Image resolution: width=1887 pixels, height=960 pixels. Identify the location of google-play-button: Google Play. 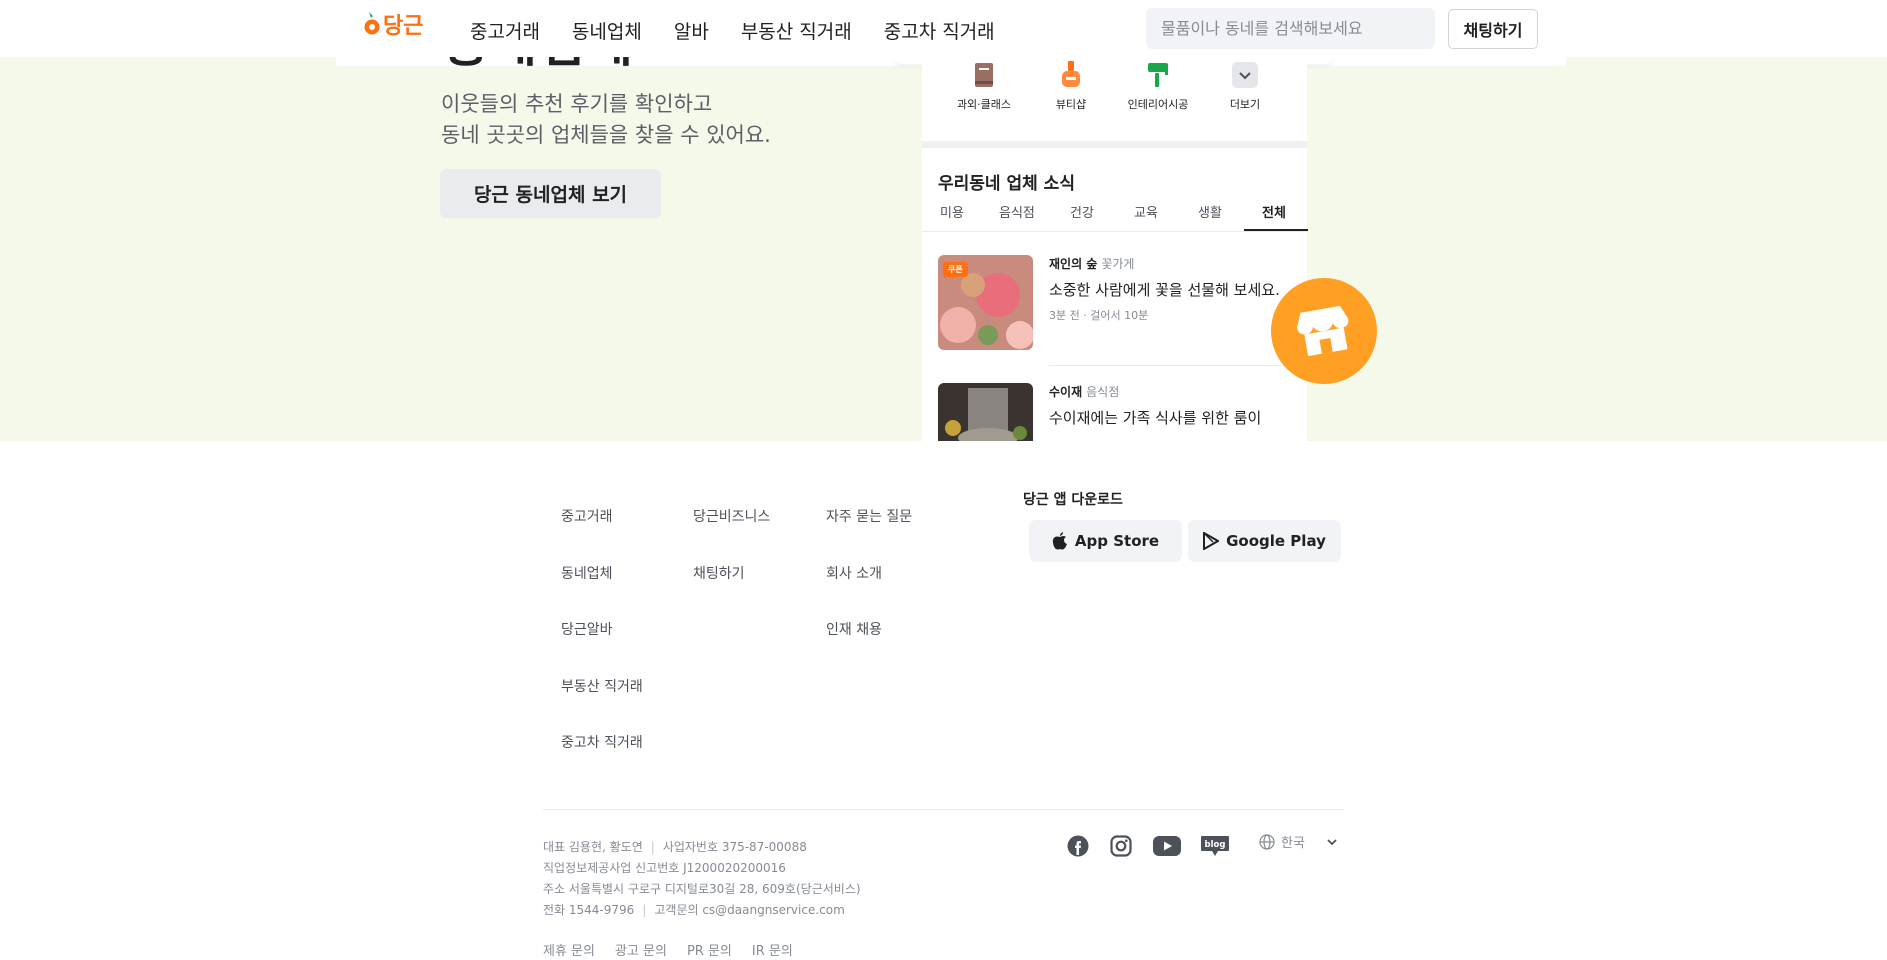
(1264, 541).